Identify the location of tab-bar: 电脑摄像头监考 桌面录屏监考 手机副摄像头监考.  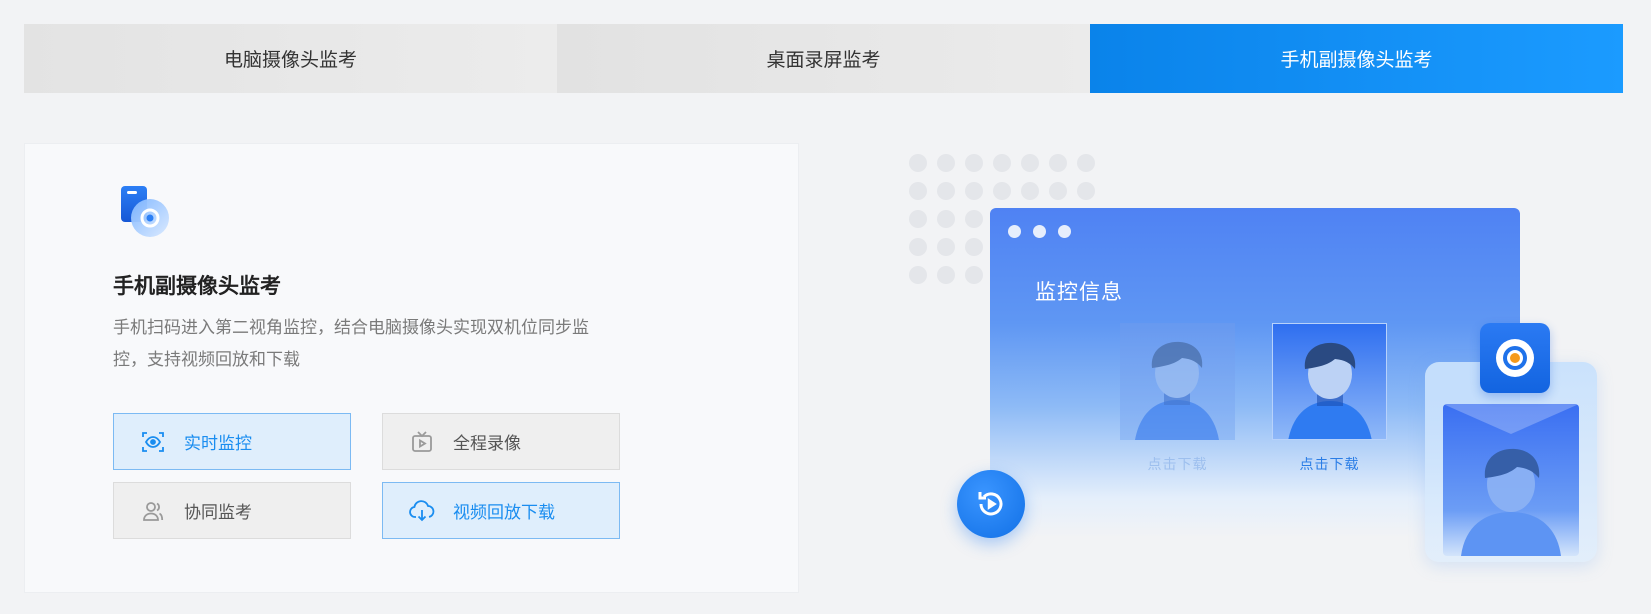
(823, 58).